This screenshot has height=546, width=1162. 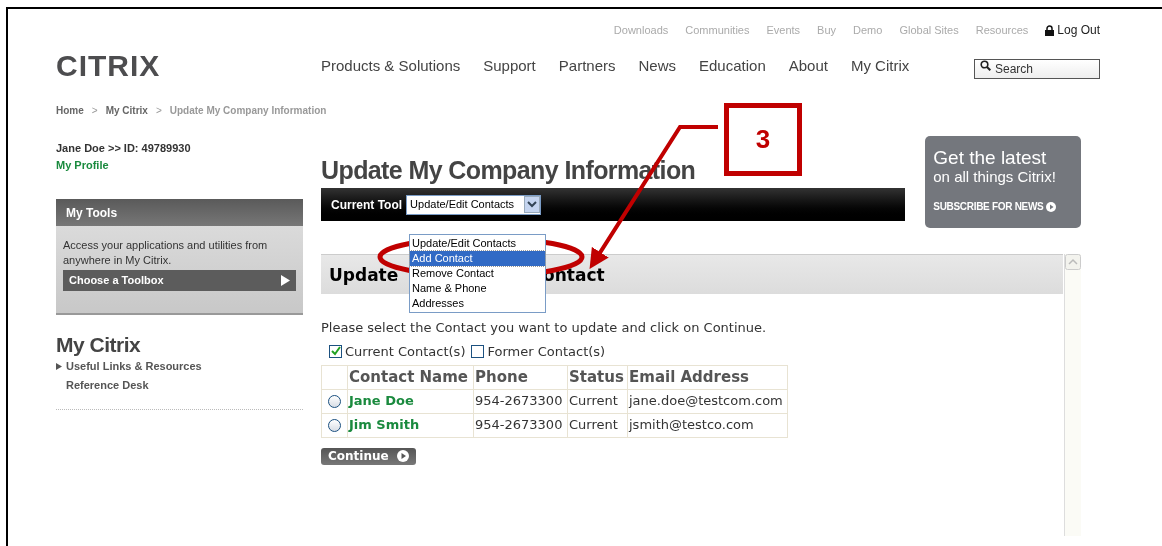 I want to click on citrix-logo: CITRIX, so click(x=188, y=66).